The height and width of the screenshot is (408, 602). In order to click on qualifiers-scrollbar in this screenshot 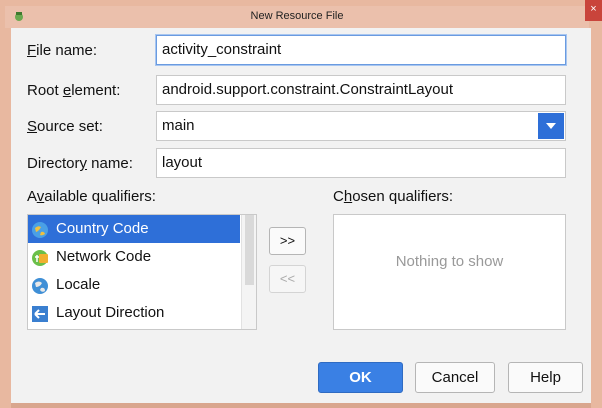, I will do `click(248, 272)`.